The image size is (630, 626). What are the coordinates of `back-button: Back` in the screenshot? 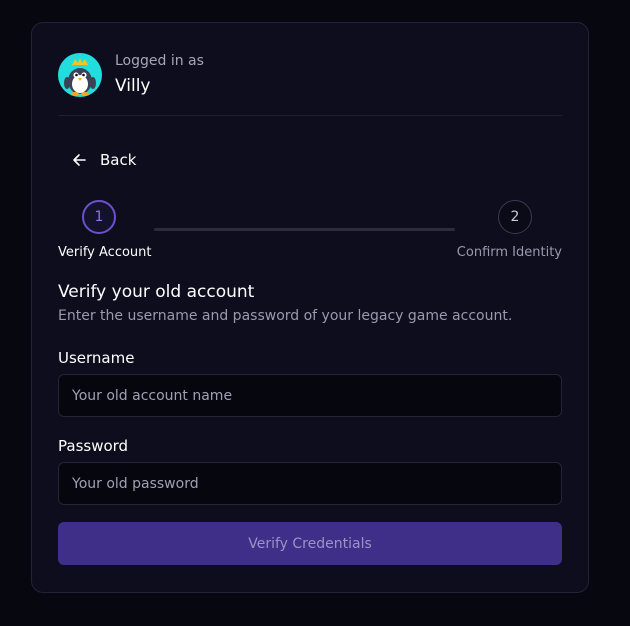 It's located at (104, 160).